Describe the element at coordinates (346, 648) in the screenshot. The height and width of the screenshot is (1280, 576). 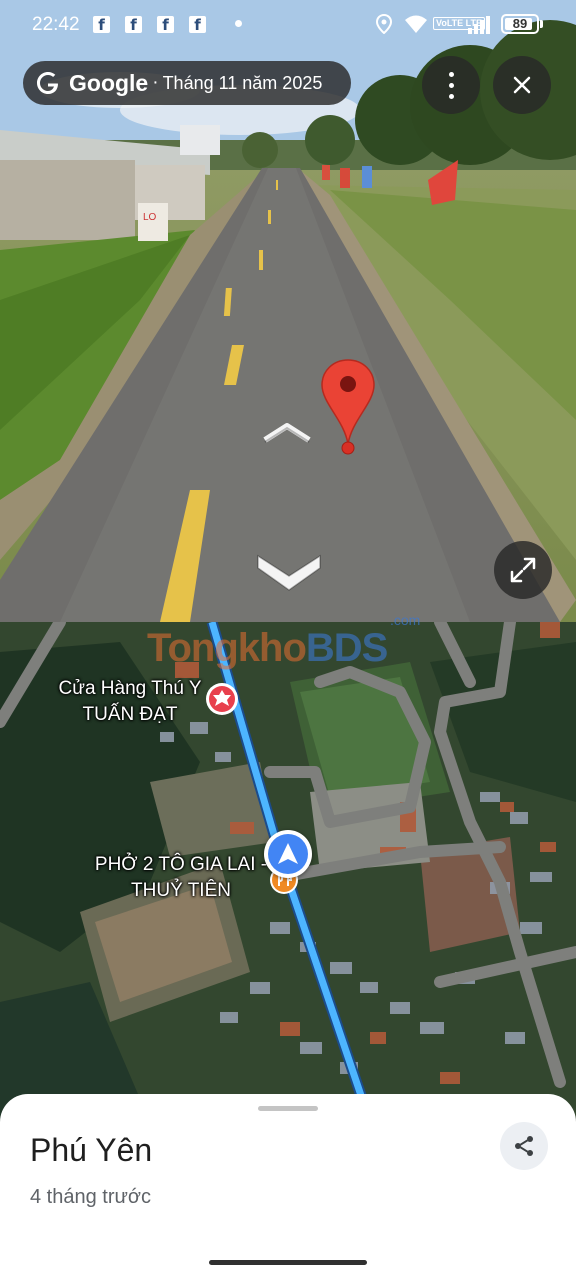
I see `watermark-accent-text: BDS` at that location.